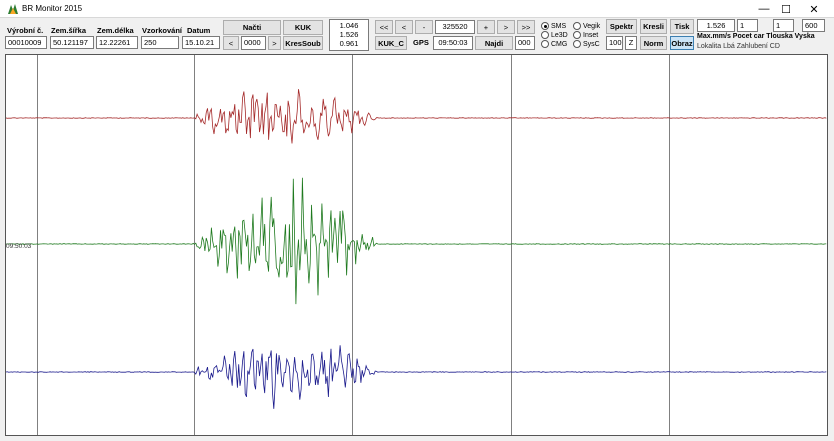 This screenshot has height=441, width=834. Describe the element at coordinates (303, 43) in the screenshot. I see `draw-file-button: KresSoub` at that location.